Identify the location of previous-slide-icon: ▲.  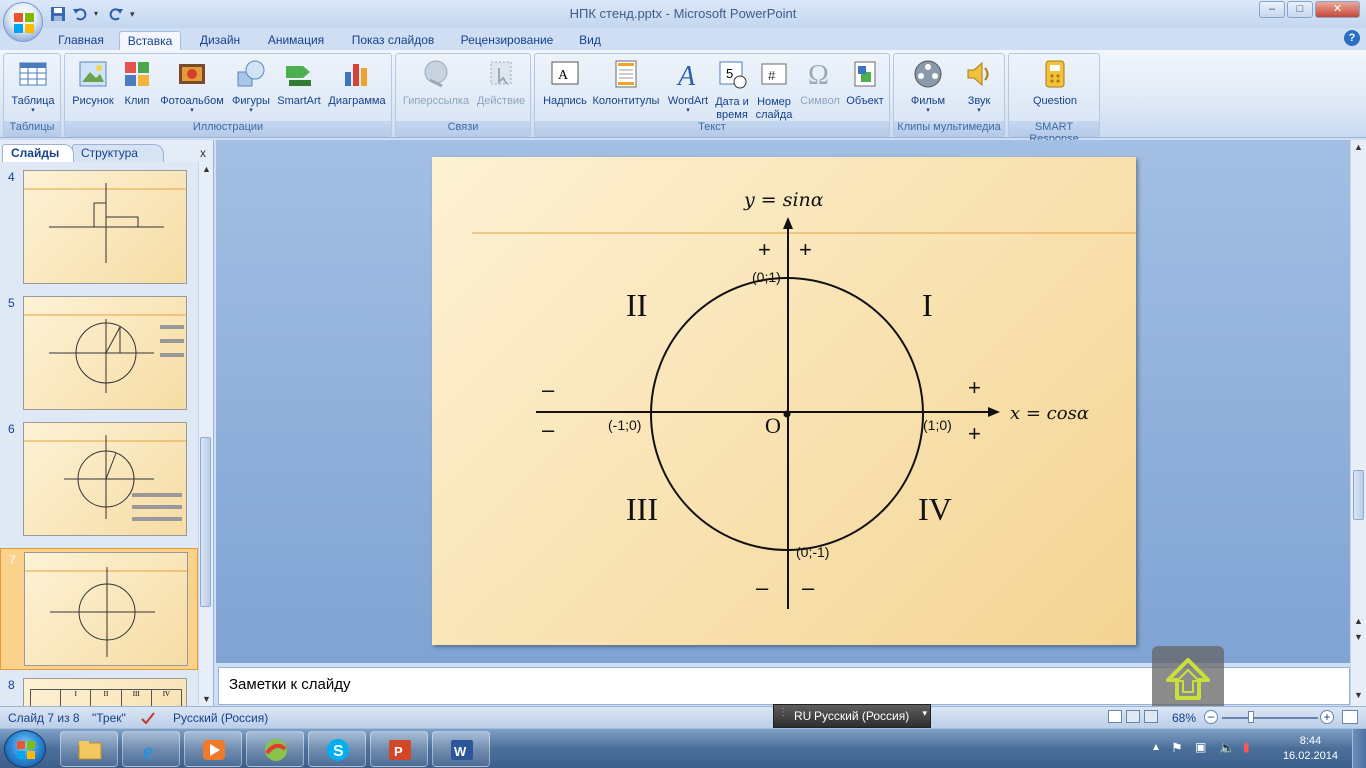
(1358, 621).